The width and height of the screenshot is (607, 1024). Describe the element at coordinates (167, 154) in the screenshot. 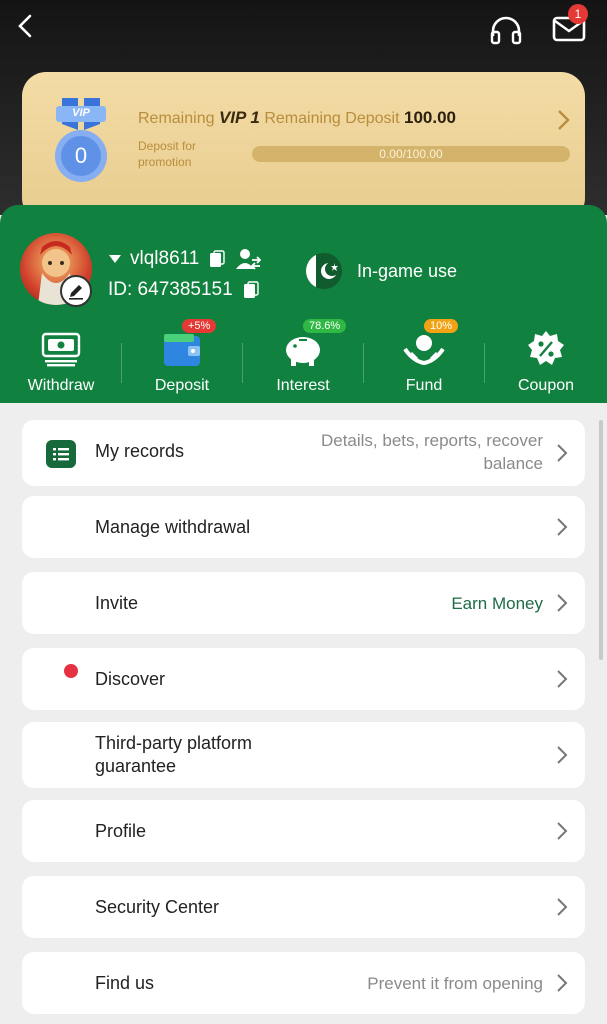

I see `vip-promo-text: Deposit for promotion` at that location.